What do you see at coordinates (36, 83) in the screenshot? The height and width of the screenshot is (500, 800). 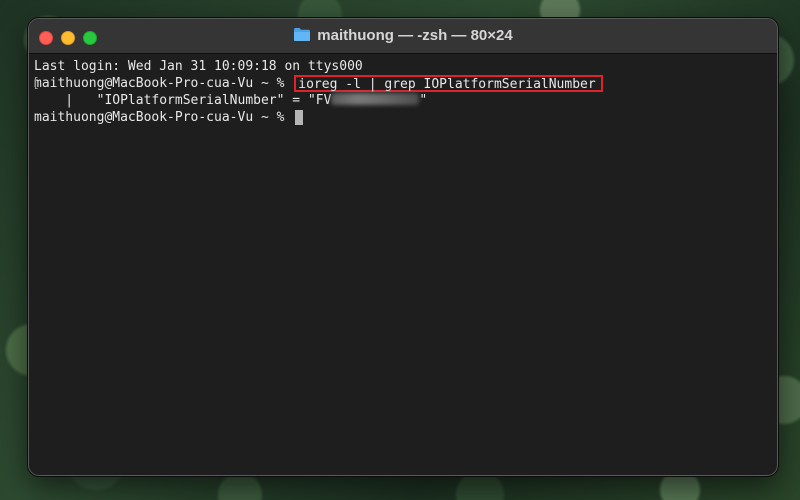 I see `mark-left: [` at bounding box center [36, 83].